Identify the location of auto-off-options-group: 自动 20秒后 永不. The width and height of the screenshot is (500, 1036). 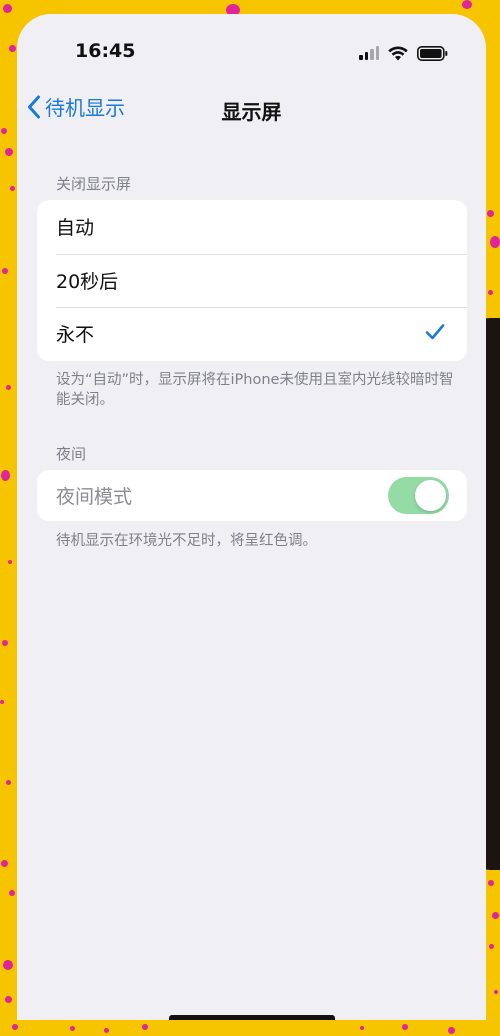
(252, 280).